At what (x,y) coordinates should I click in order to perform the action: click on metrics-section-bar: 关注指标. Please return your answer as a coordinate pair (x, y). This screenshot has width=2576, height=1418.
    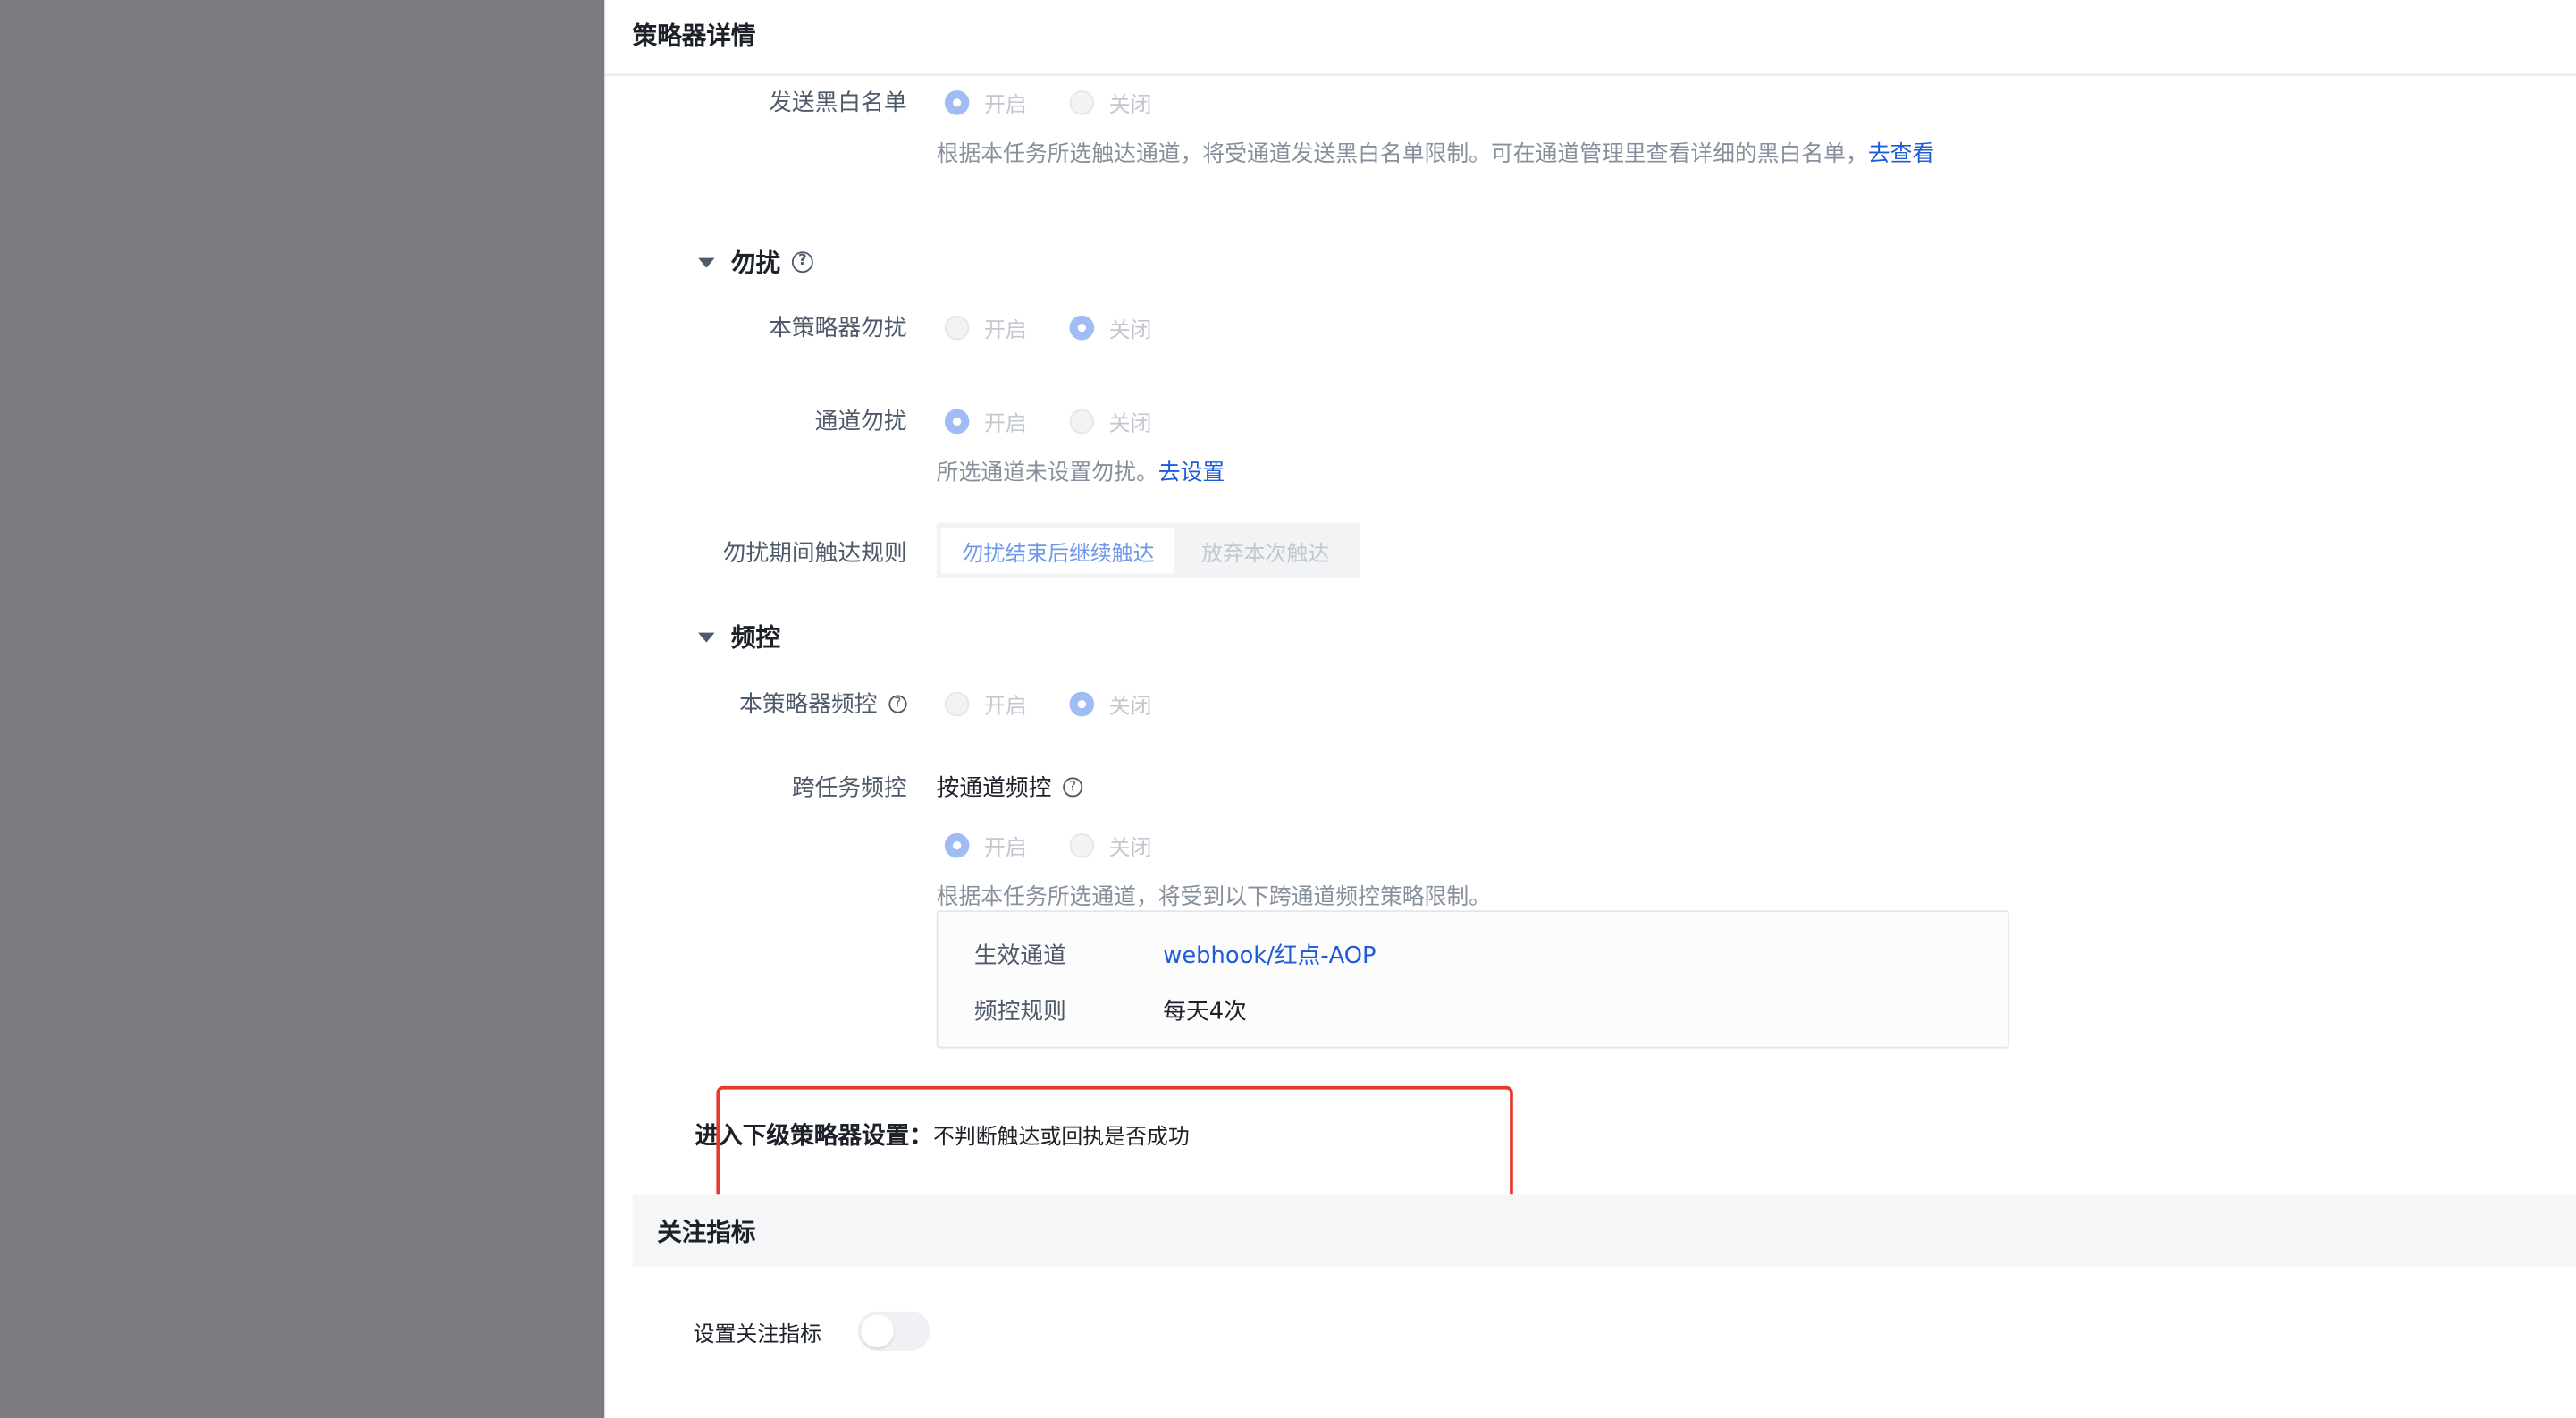
    Looking at the image, I should click on (1604, 1231).